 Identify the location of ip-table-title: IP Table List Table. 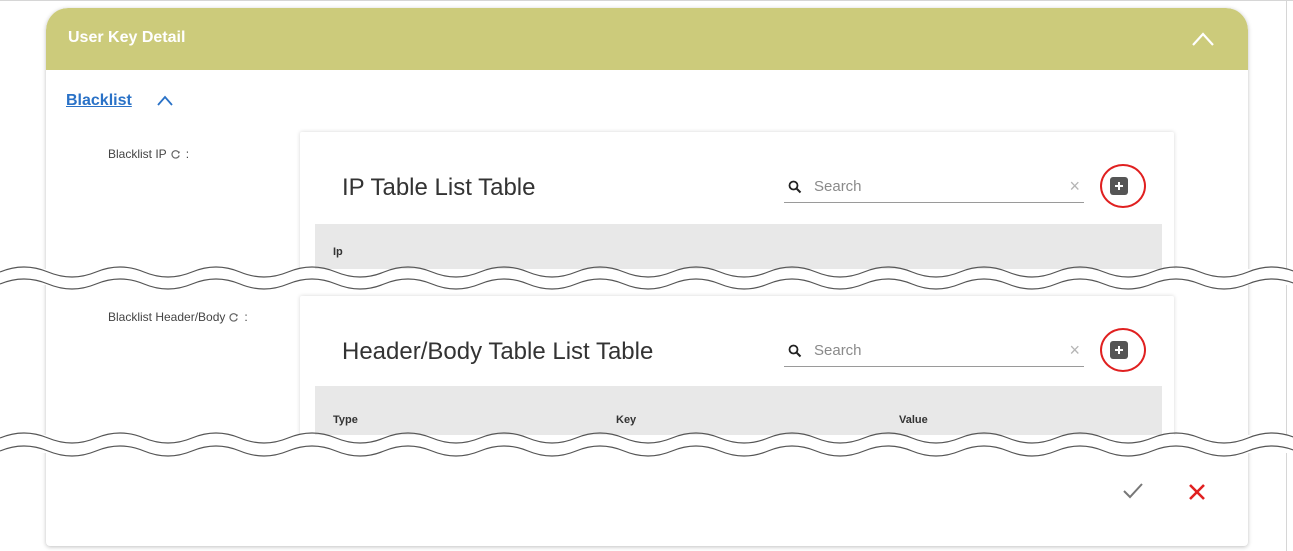
(439, 187).